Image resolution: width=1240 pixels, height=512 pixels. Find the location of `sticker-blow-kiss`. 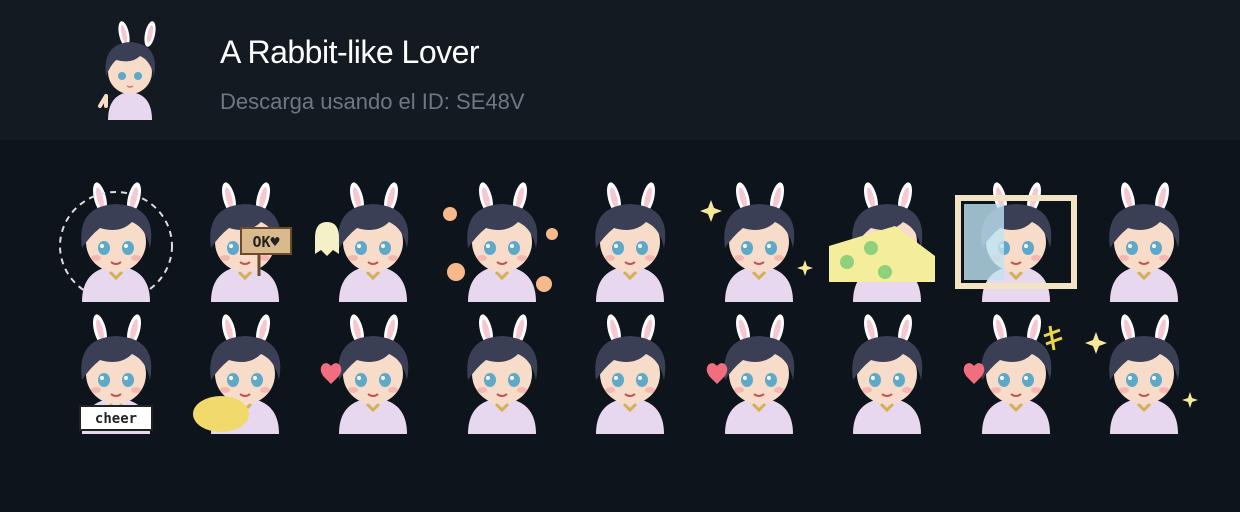

sticker-blow-kiss is located at coordinates (502, 371).